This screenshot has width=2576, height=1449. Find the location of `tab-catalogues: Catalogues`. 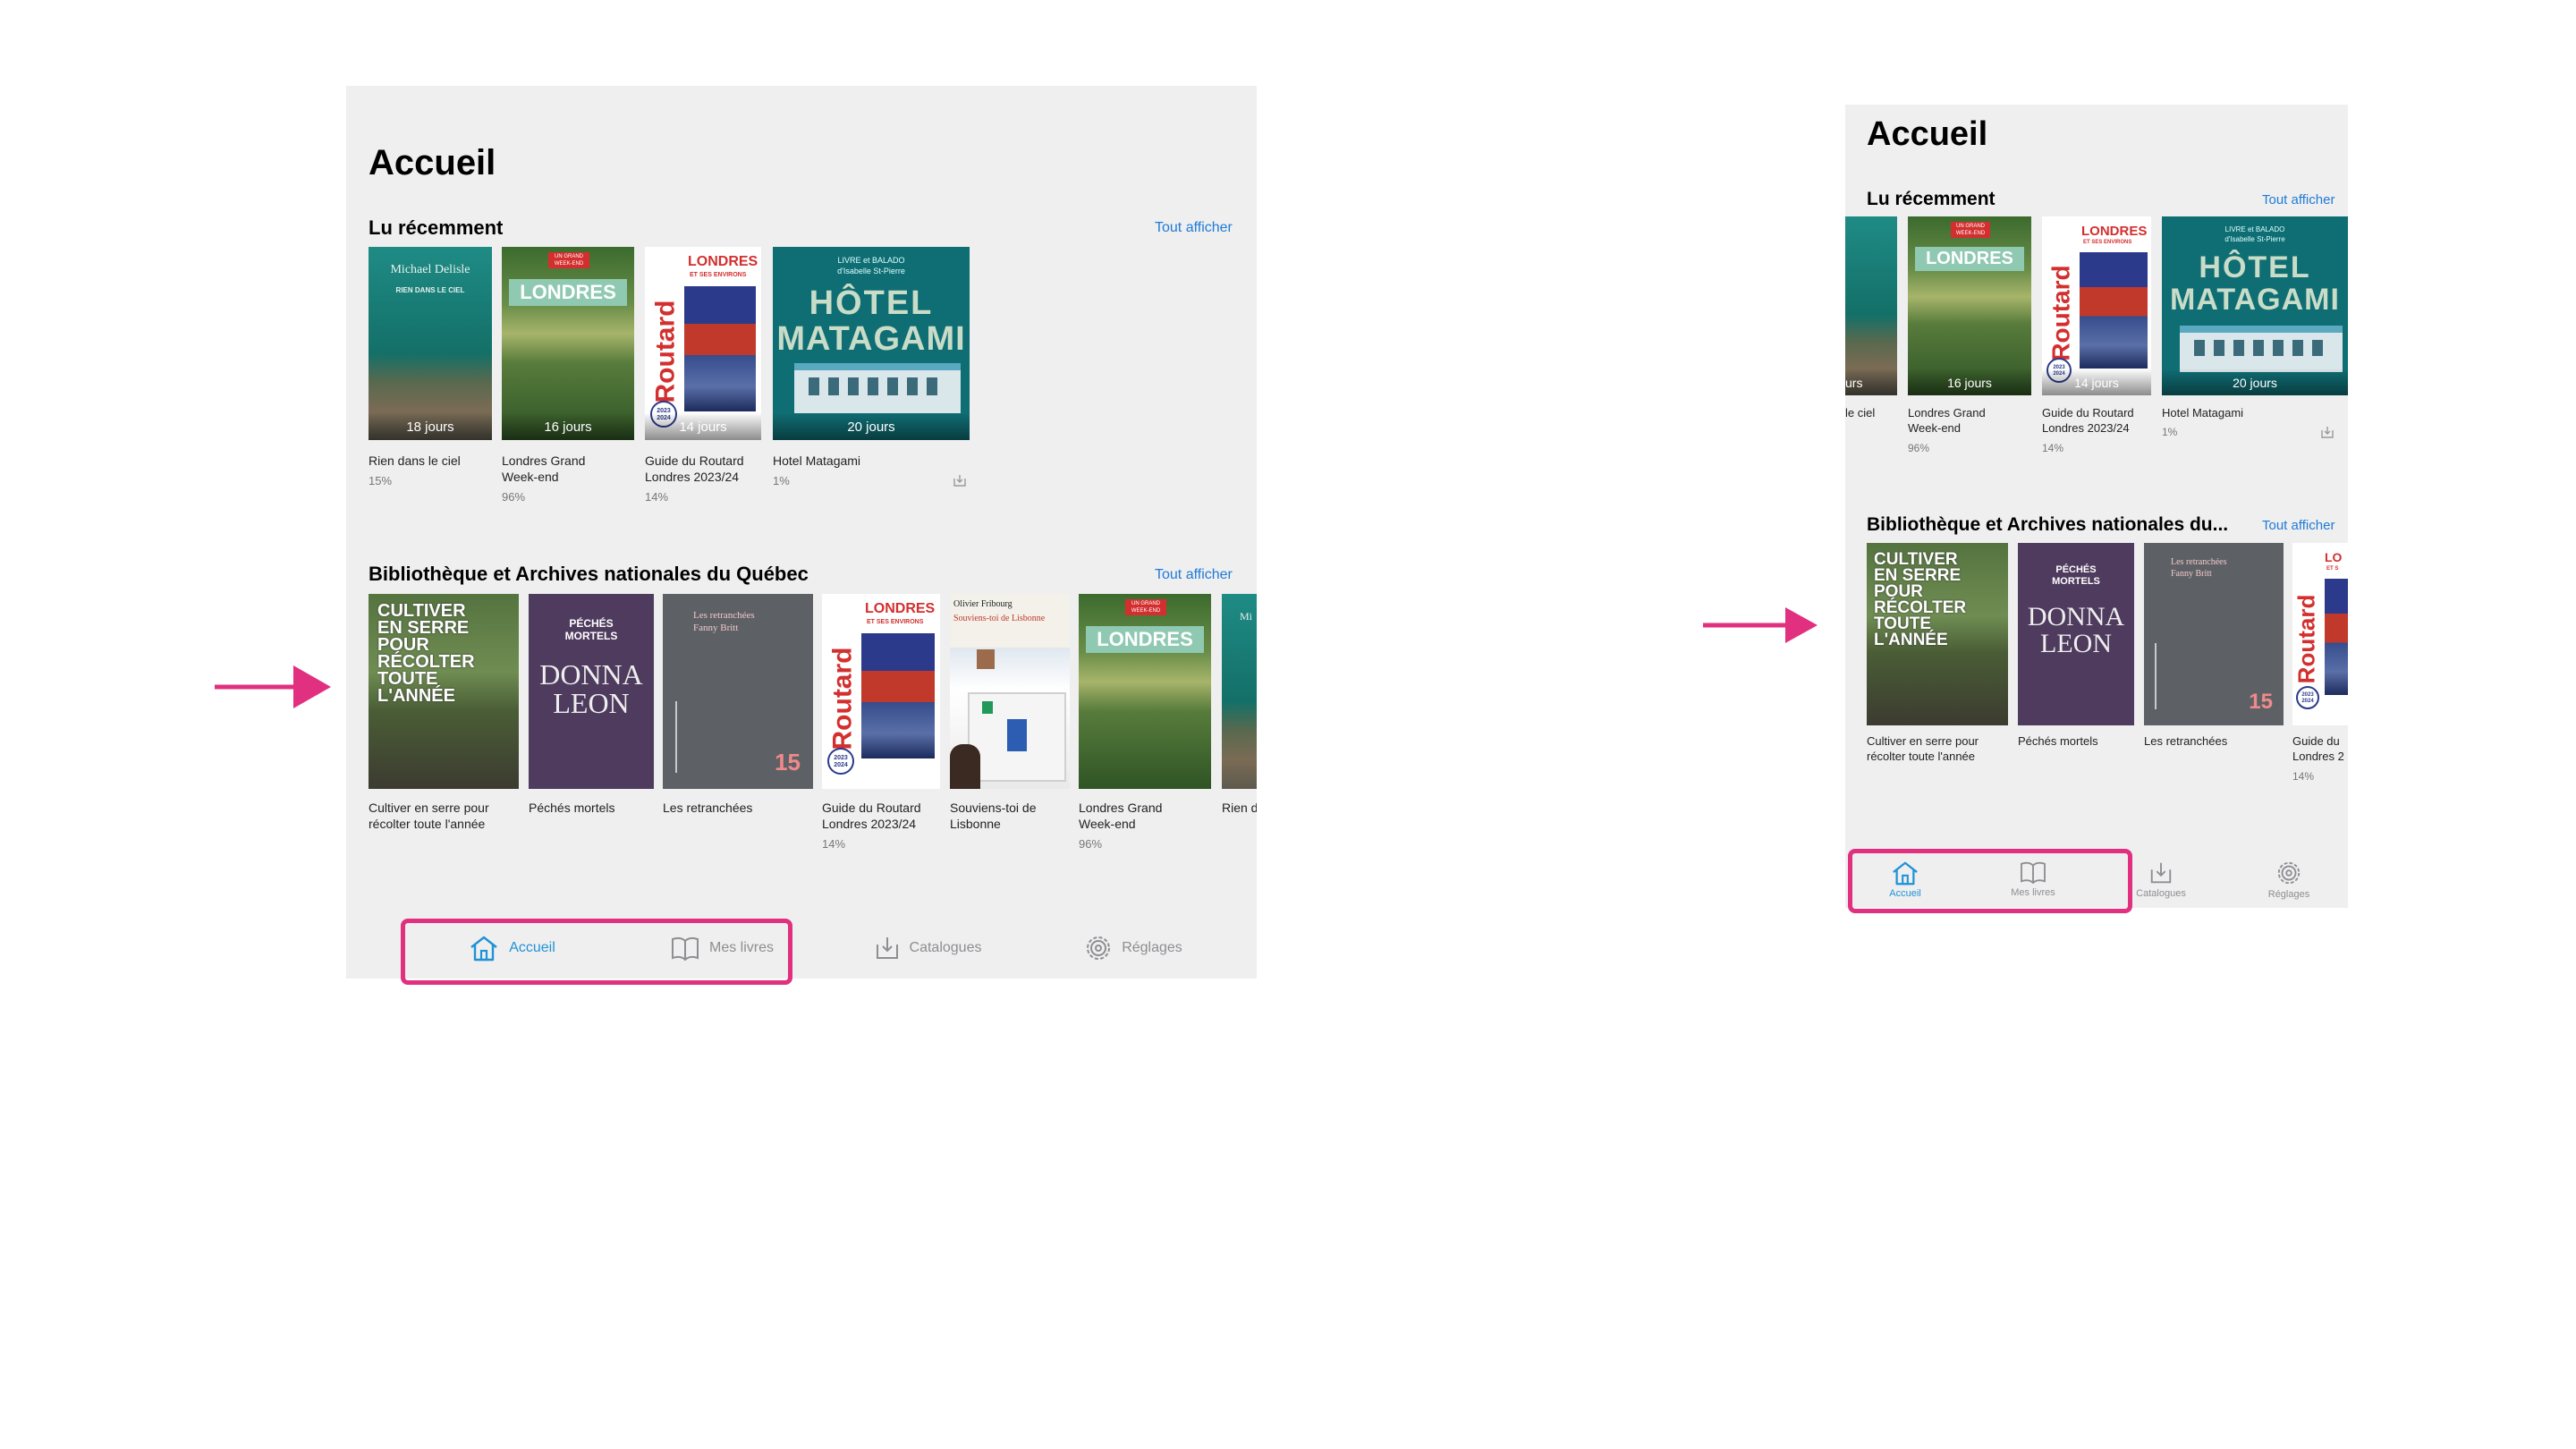

tab-catalogues: Catalogues is located at coordinates (927, 948).